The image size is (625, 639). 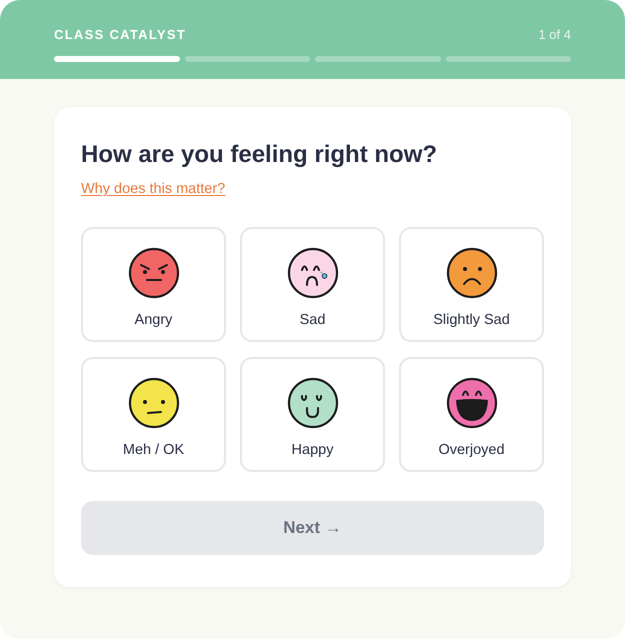 I want to click on mood-option: Sad, so click(x=312, y=284).